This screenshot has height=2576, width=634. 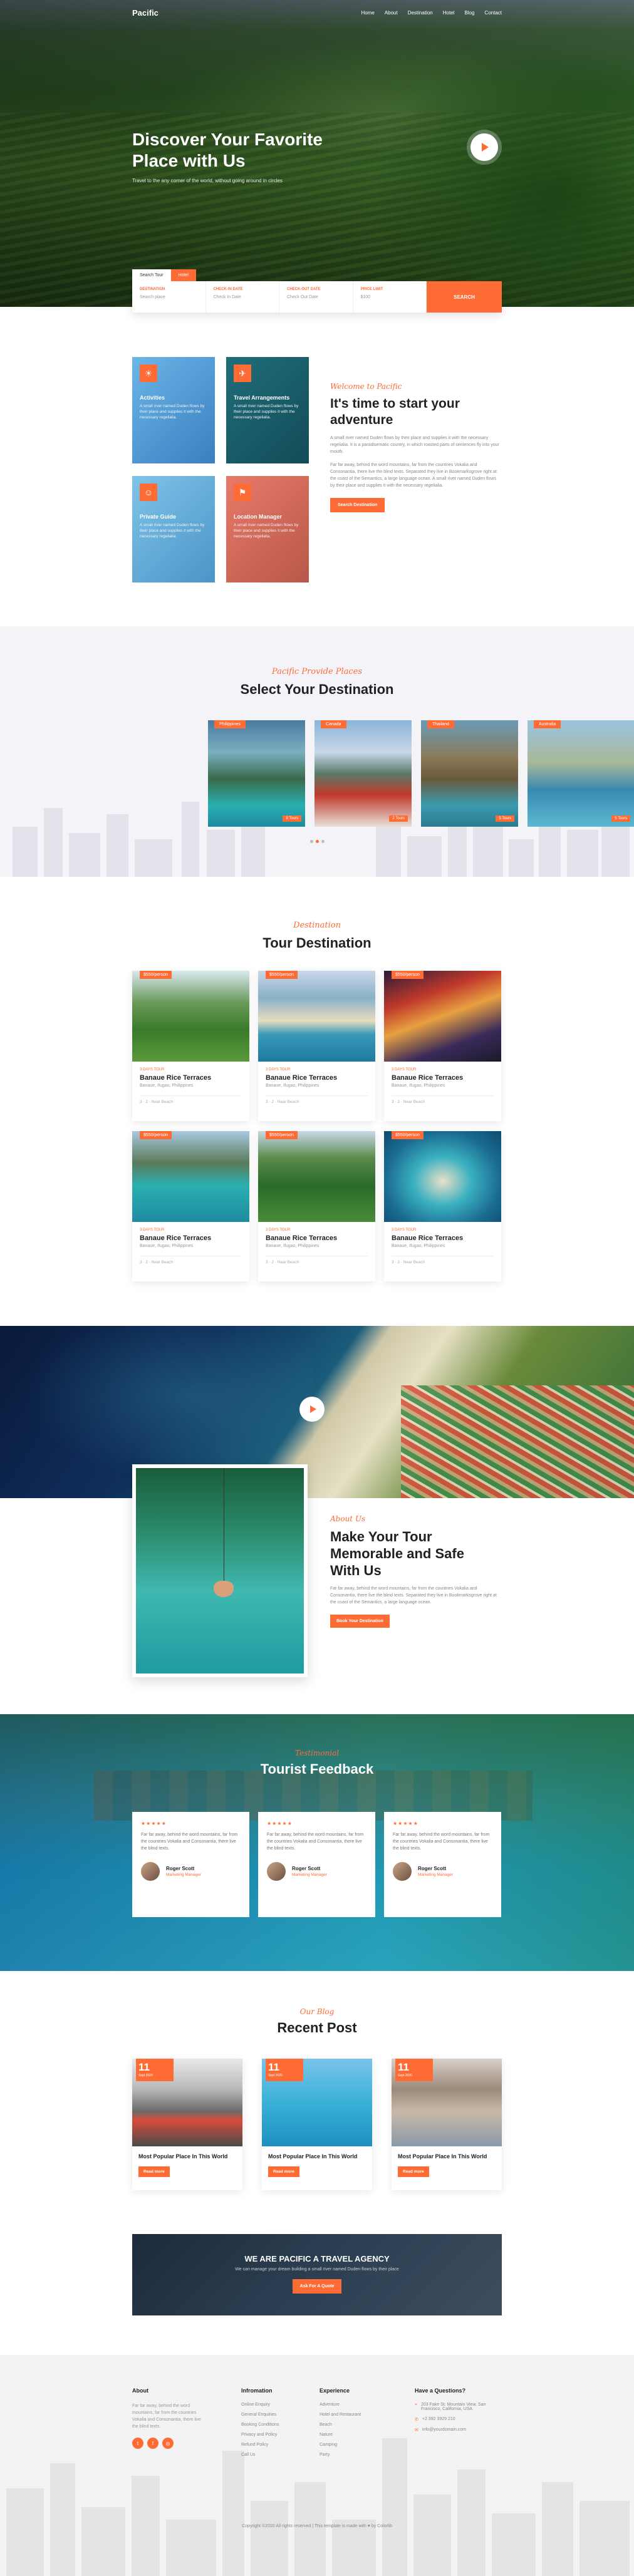 I want to click on phone-link: +2 392 3929 210, so click(x=439, y=2419).